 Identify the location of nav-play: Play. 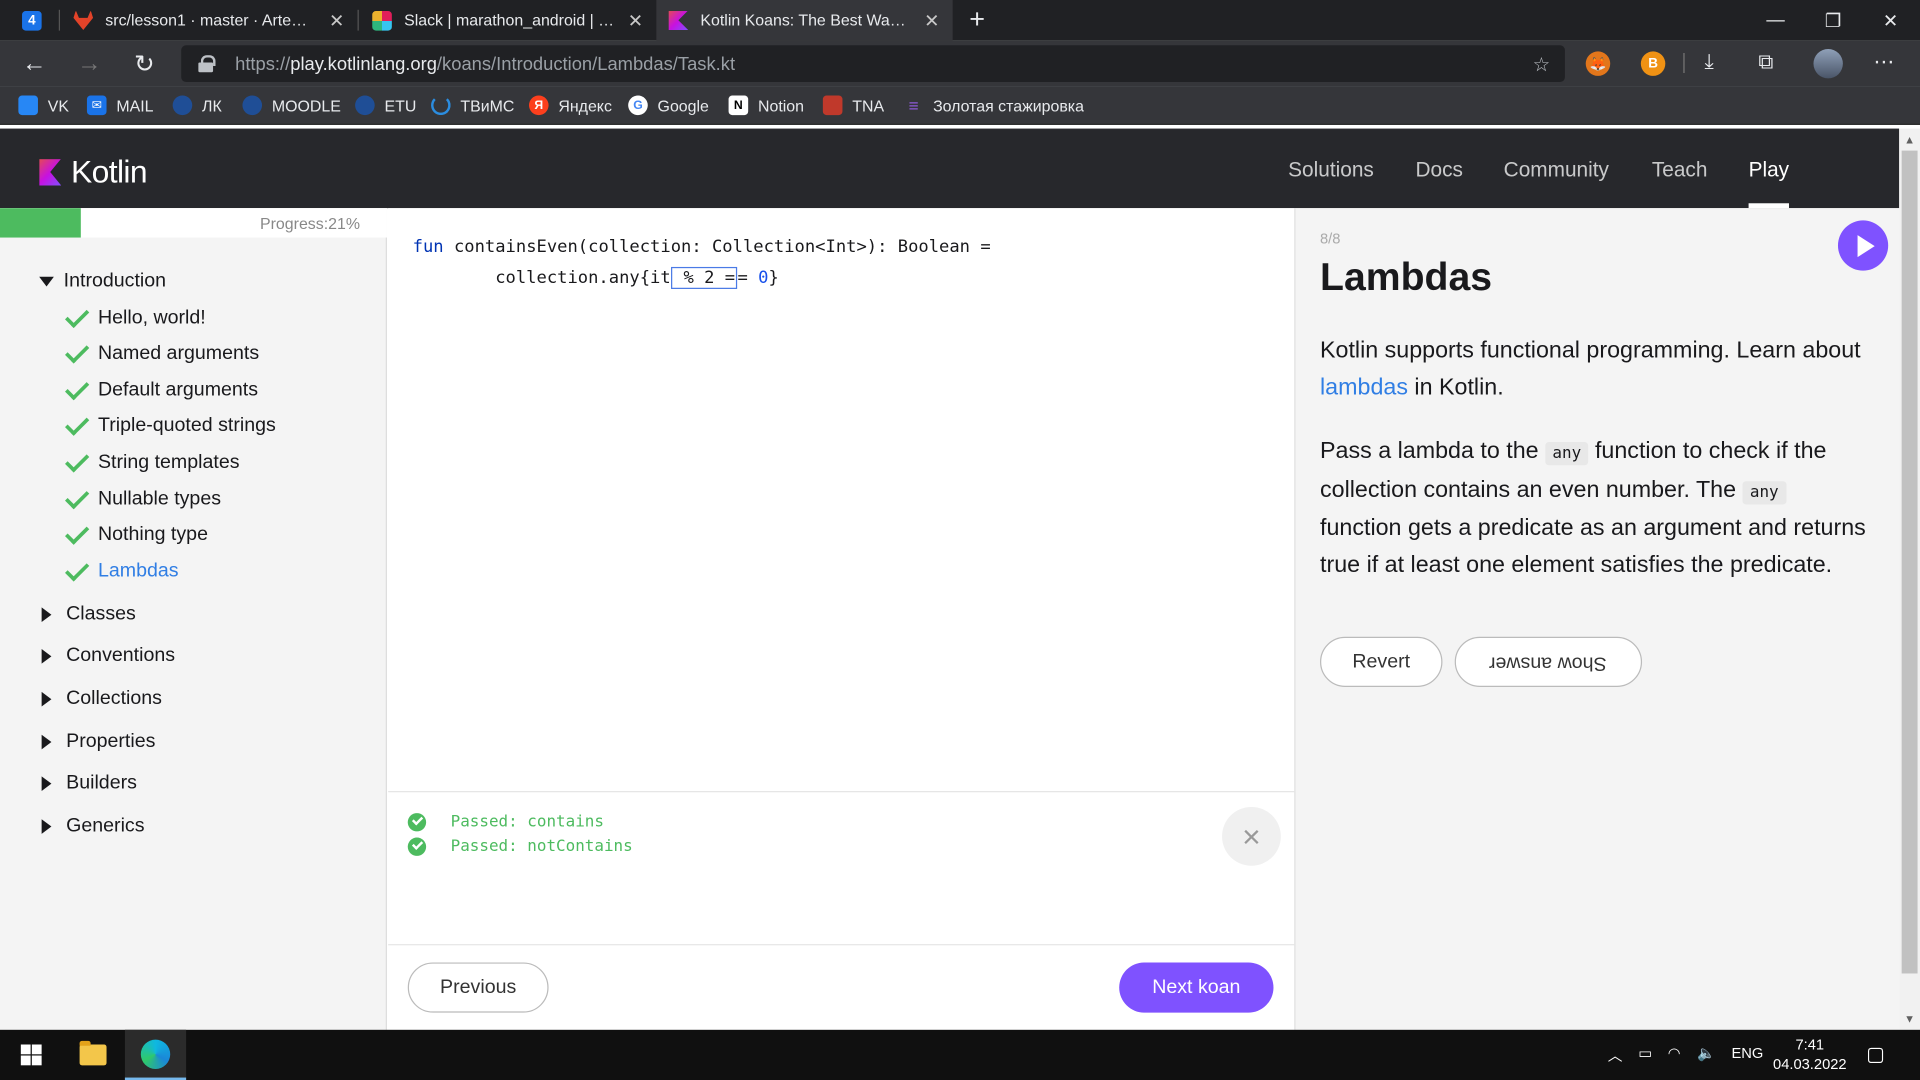
(1769, 170).